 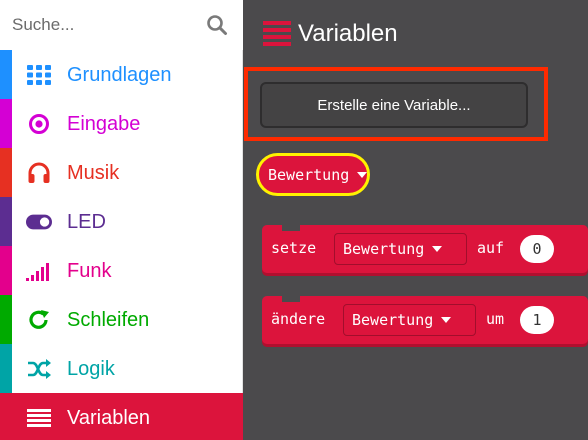 I want to click on value-input: 1, so click(x=537, y=320).